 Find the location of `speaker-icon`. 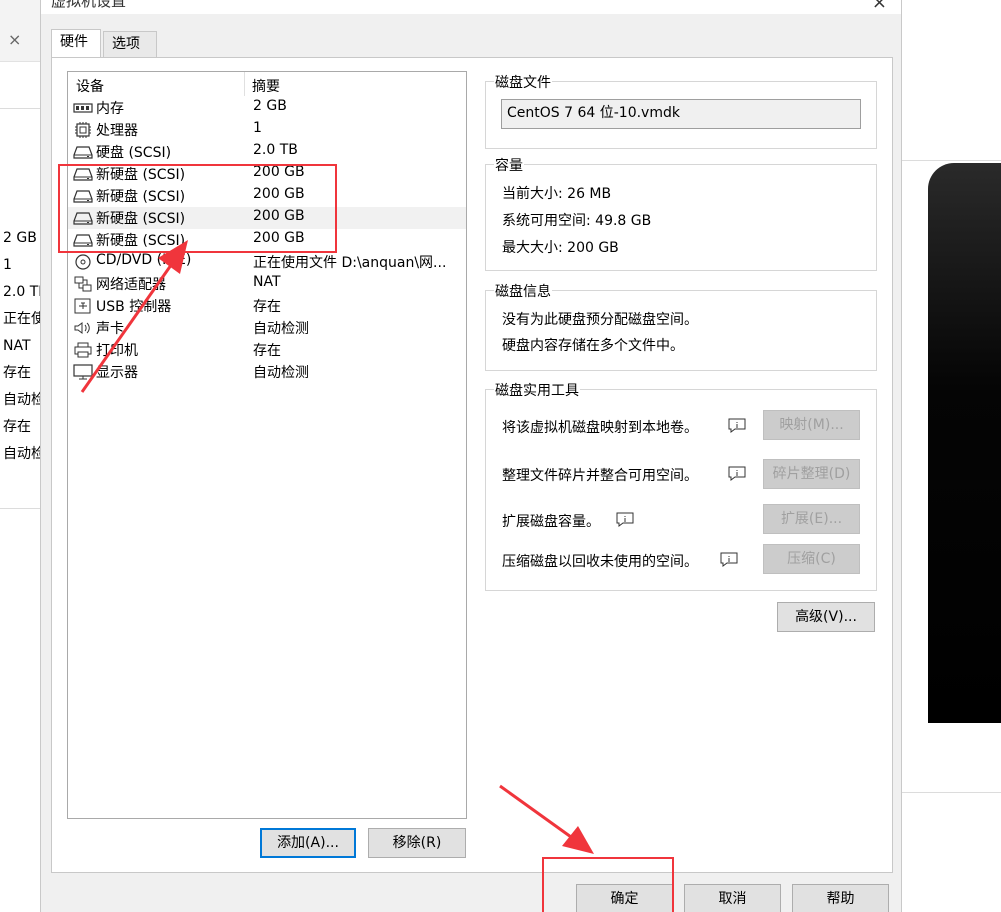

speaker-icon is located at coordinates (82, 328).